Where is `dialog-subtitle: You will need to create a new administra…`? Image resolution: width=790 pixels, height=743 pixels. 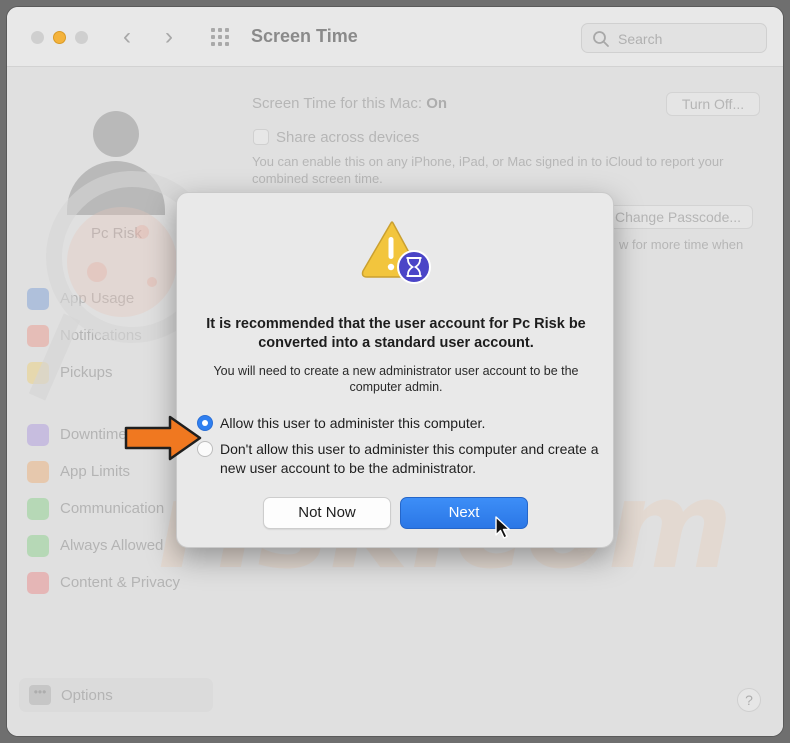
dialog-subtitle: You will need to create a new administra… is located at coordinates (396, 379).